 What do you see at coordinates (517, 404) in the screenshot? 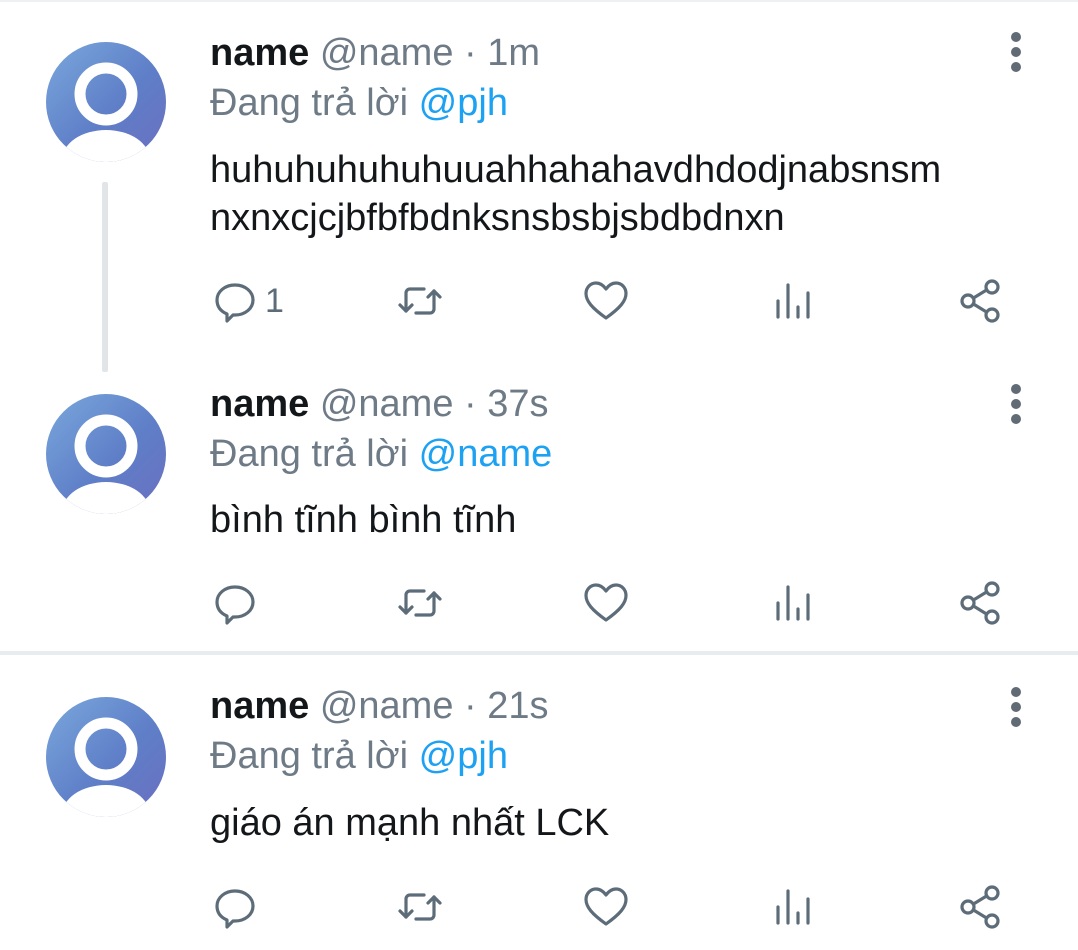
I see `timestamp: 37s` at bounding box center [517, 404].